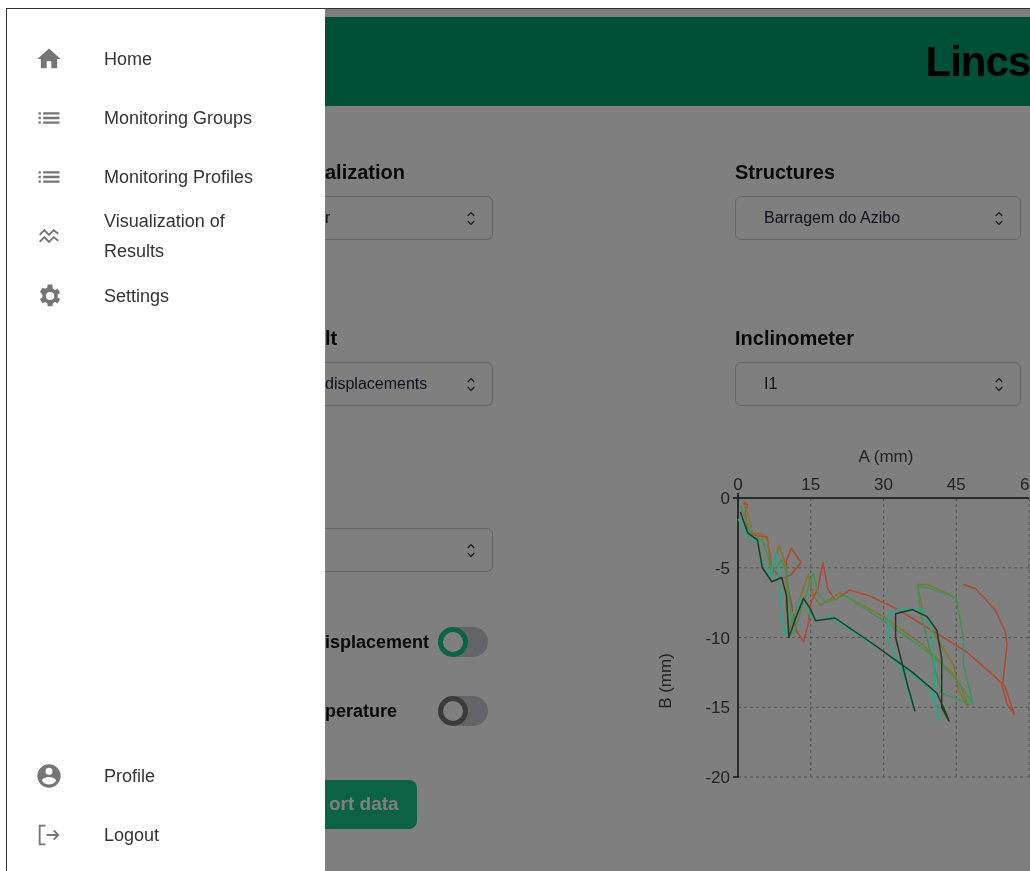  What do you see at coordinates (361, 711) in the screenshot?
I see `toggle-label: perature` at bounding box center [361, 711].